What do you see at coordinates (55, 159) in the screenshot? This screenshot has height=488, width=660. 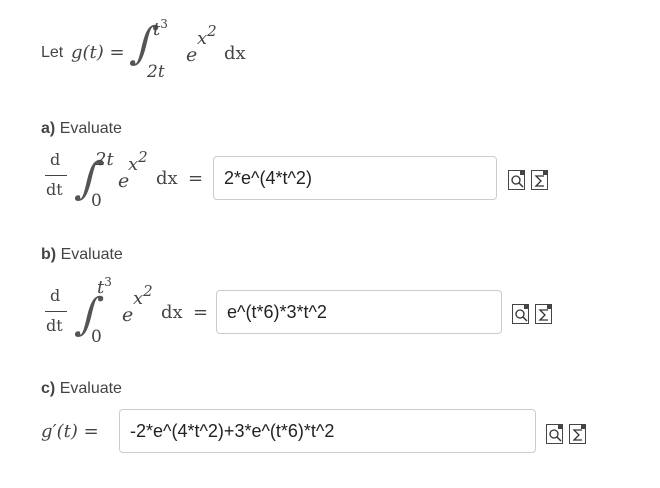 I see `part-a-deriv-num: d` at bounding box center [55, 159].